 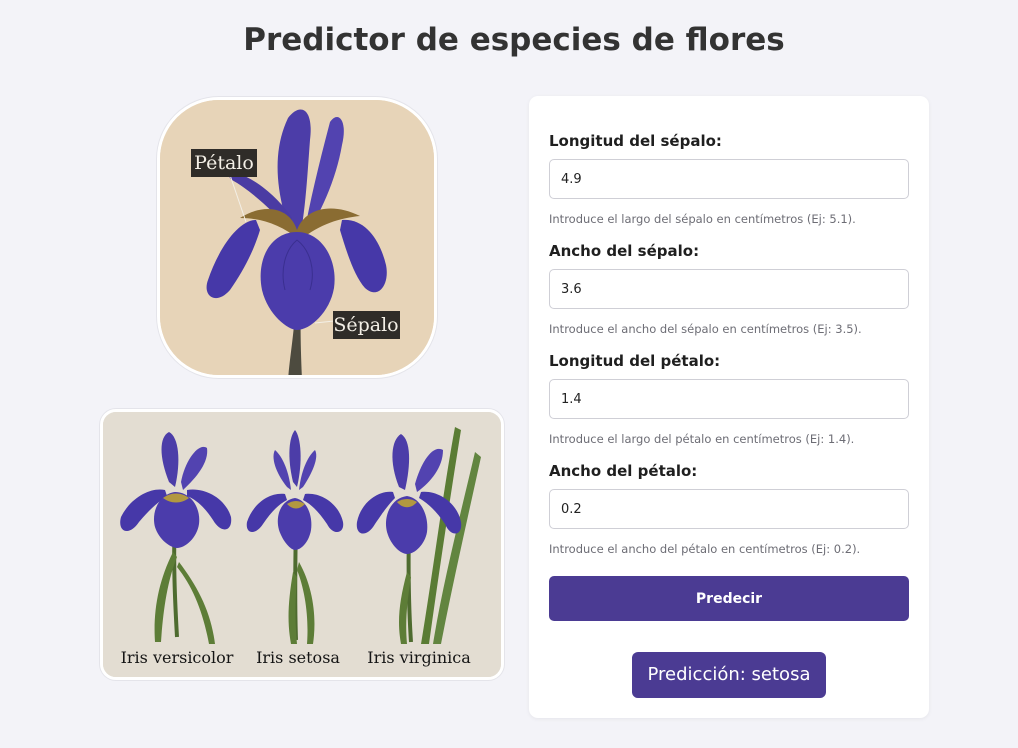 What do you see at coordinates (298, 657) in the screenshot?
I see `species-label-setosa: Iris setosa` at bounding box center [298, 657].